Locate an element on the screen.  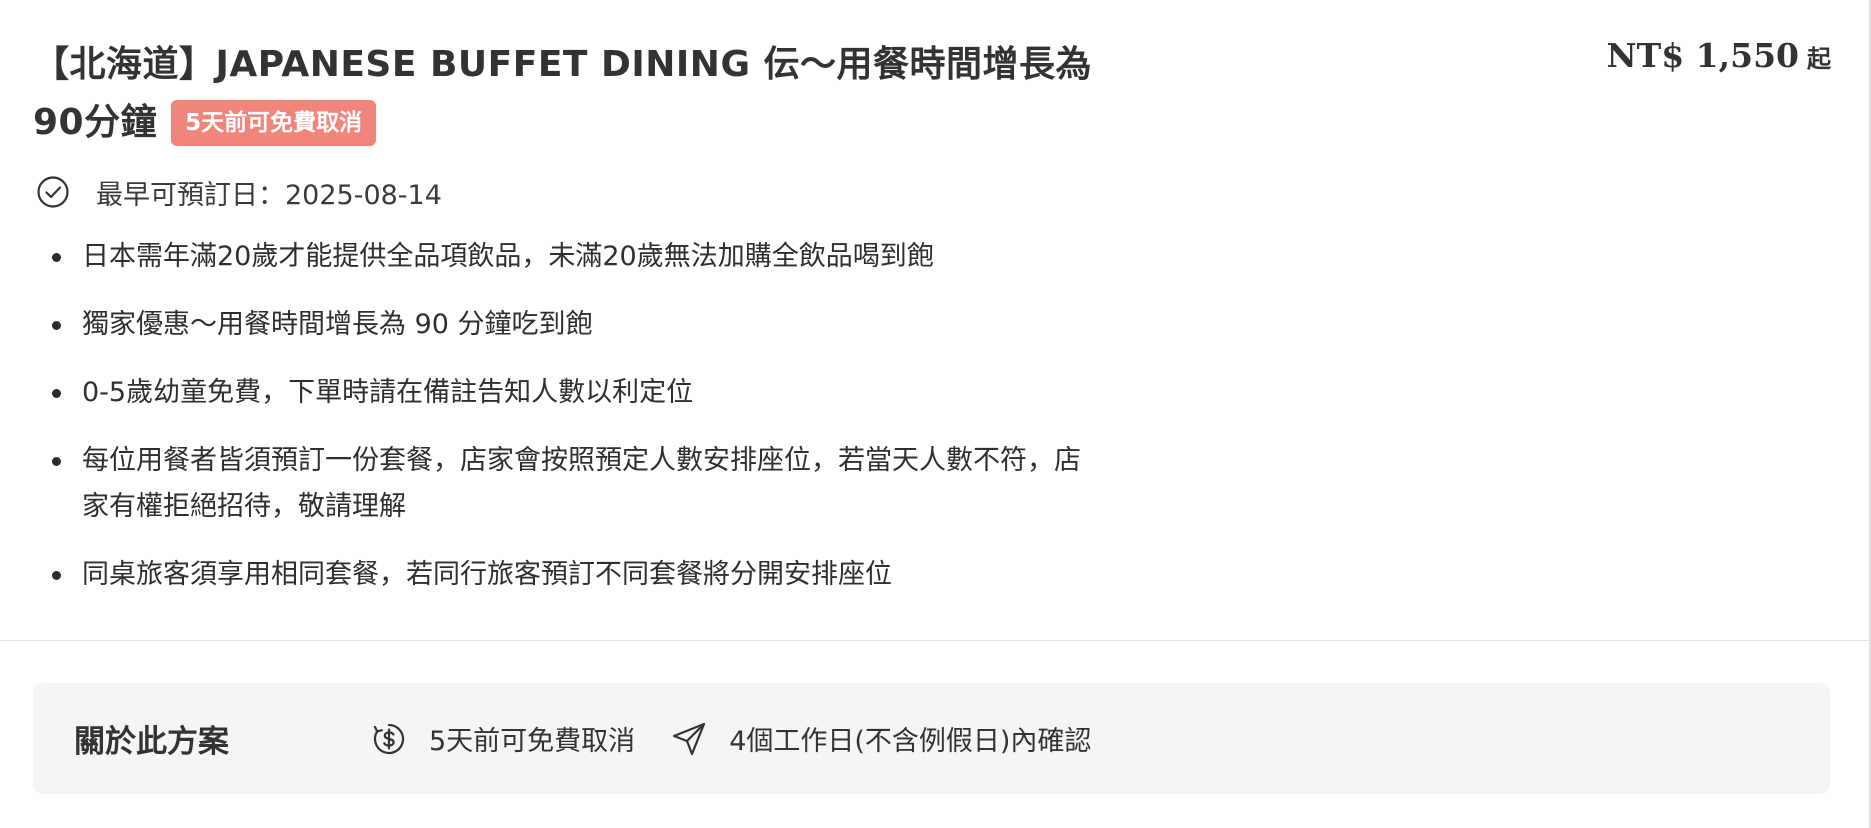
list-item: 同桌旅客須享用相同套餐，若同行旅客預訂不同套餐將分開安排座位 is located at coordinates (572, 575).